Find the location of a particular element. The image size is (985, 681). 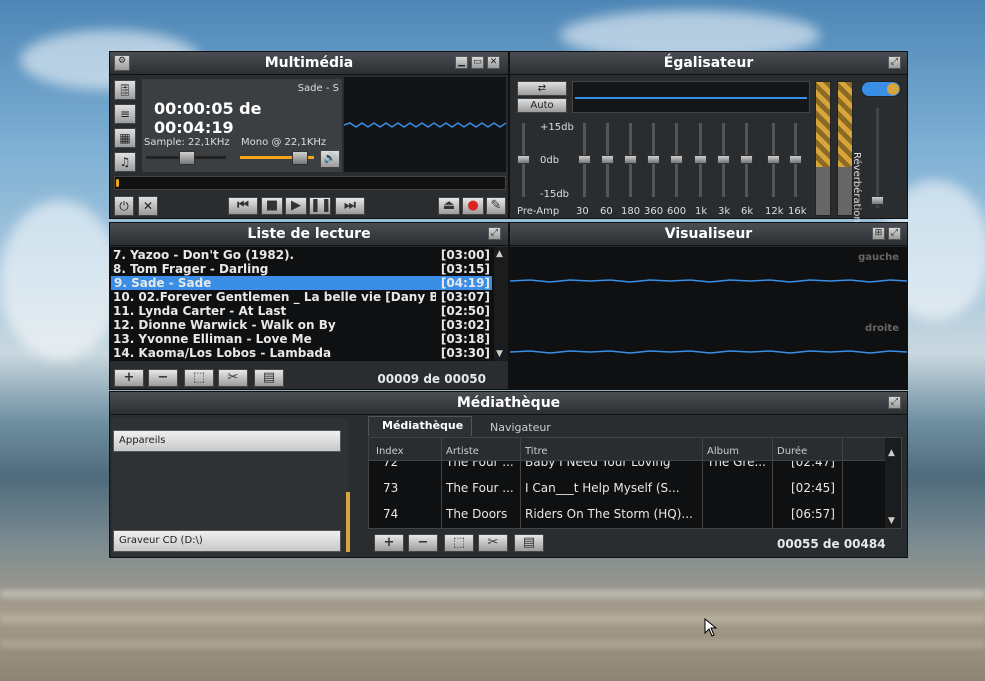

eq-band-3k is located at coordinates (723, 160).